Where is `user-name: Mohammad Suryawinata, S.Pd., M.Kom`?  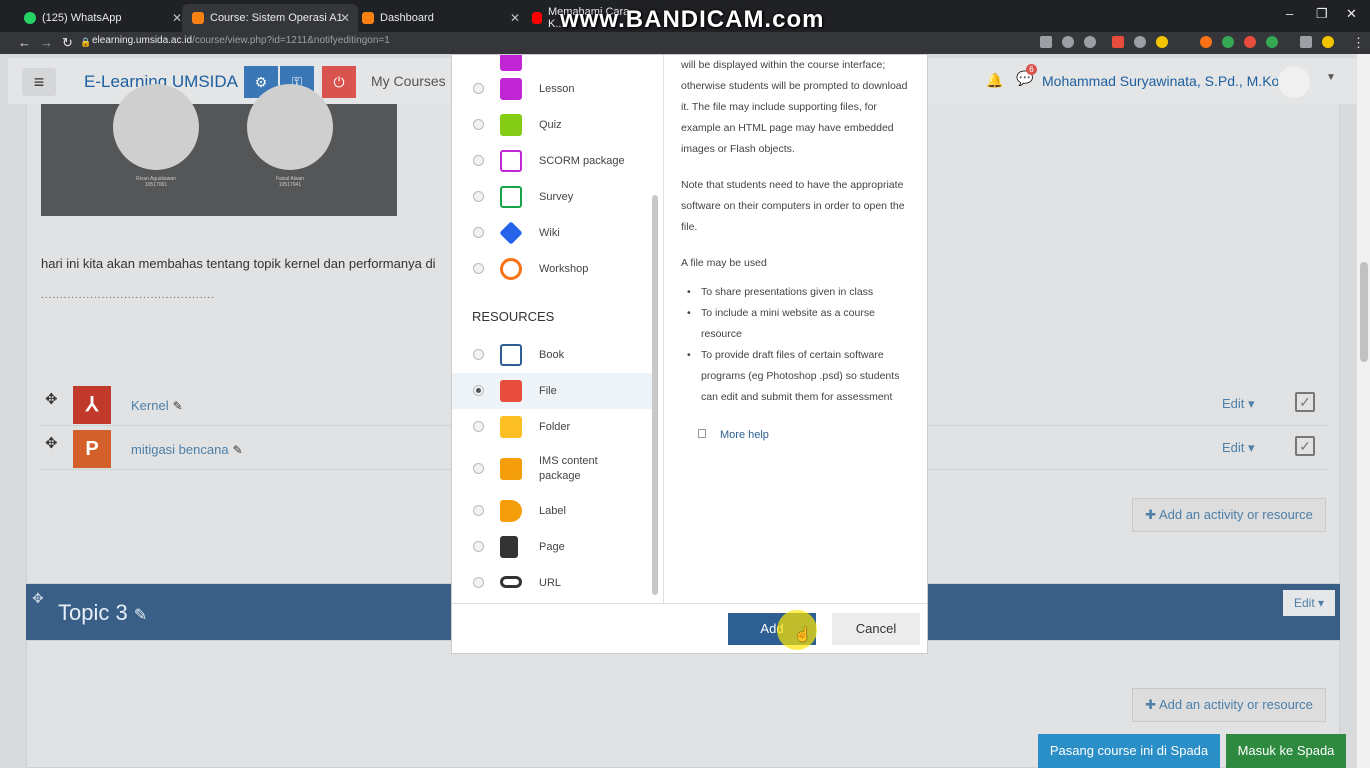 user-name: Mohammad Suryawinata, S.Pd., M.Kom is located at coordinates (1166, 81).